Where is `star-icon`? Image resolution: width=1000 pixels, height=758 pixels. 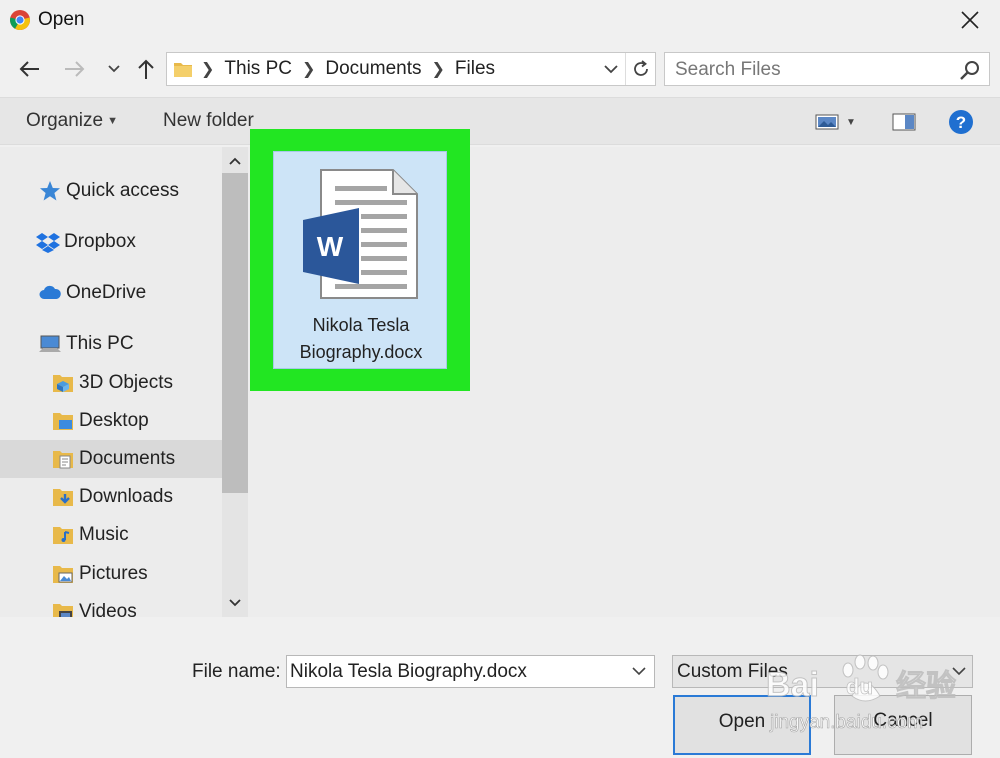
star-icon is located at coordinates (50, 191).